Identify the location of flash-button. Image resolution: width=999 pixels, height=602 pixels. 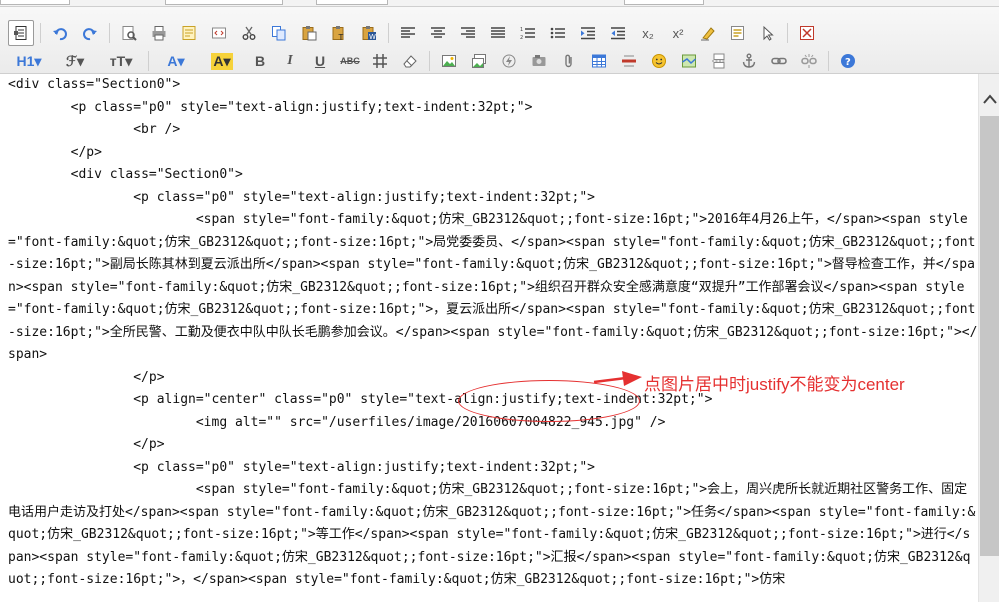
(509, 61).